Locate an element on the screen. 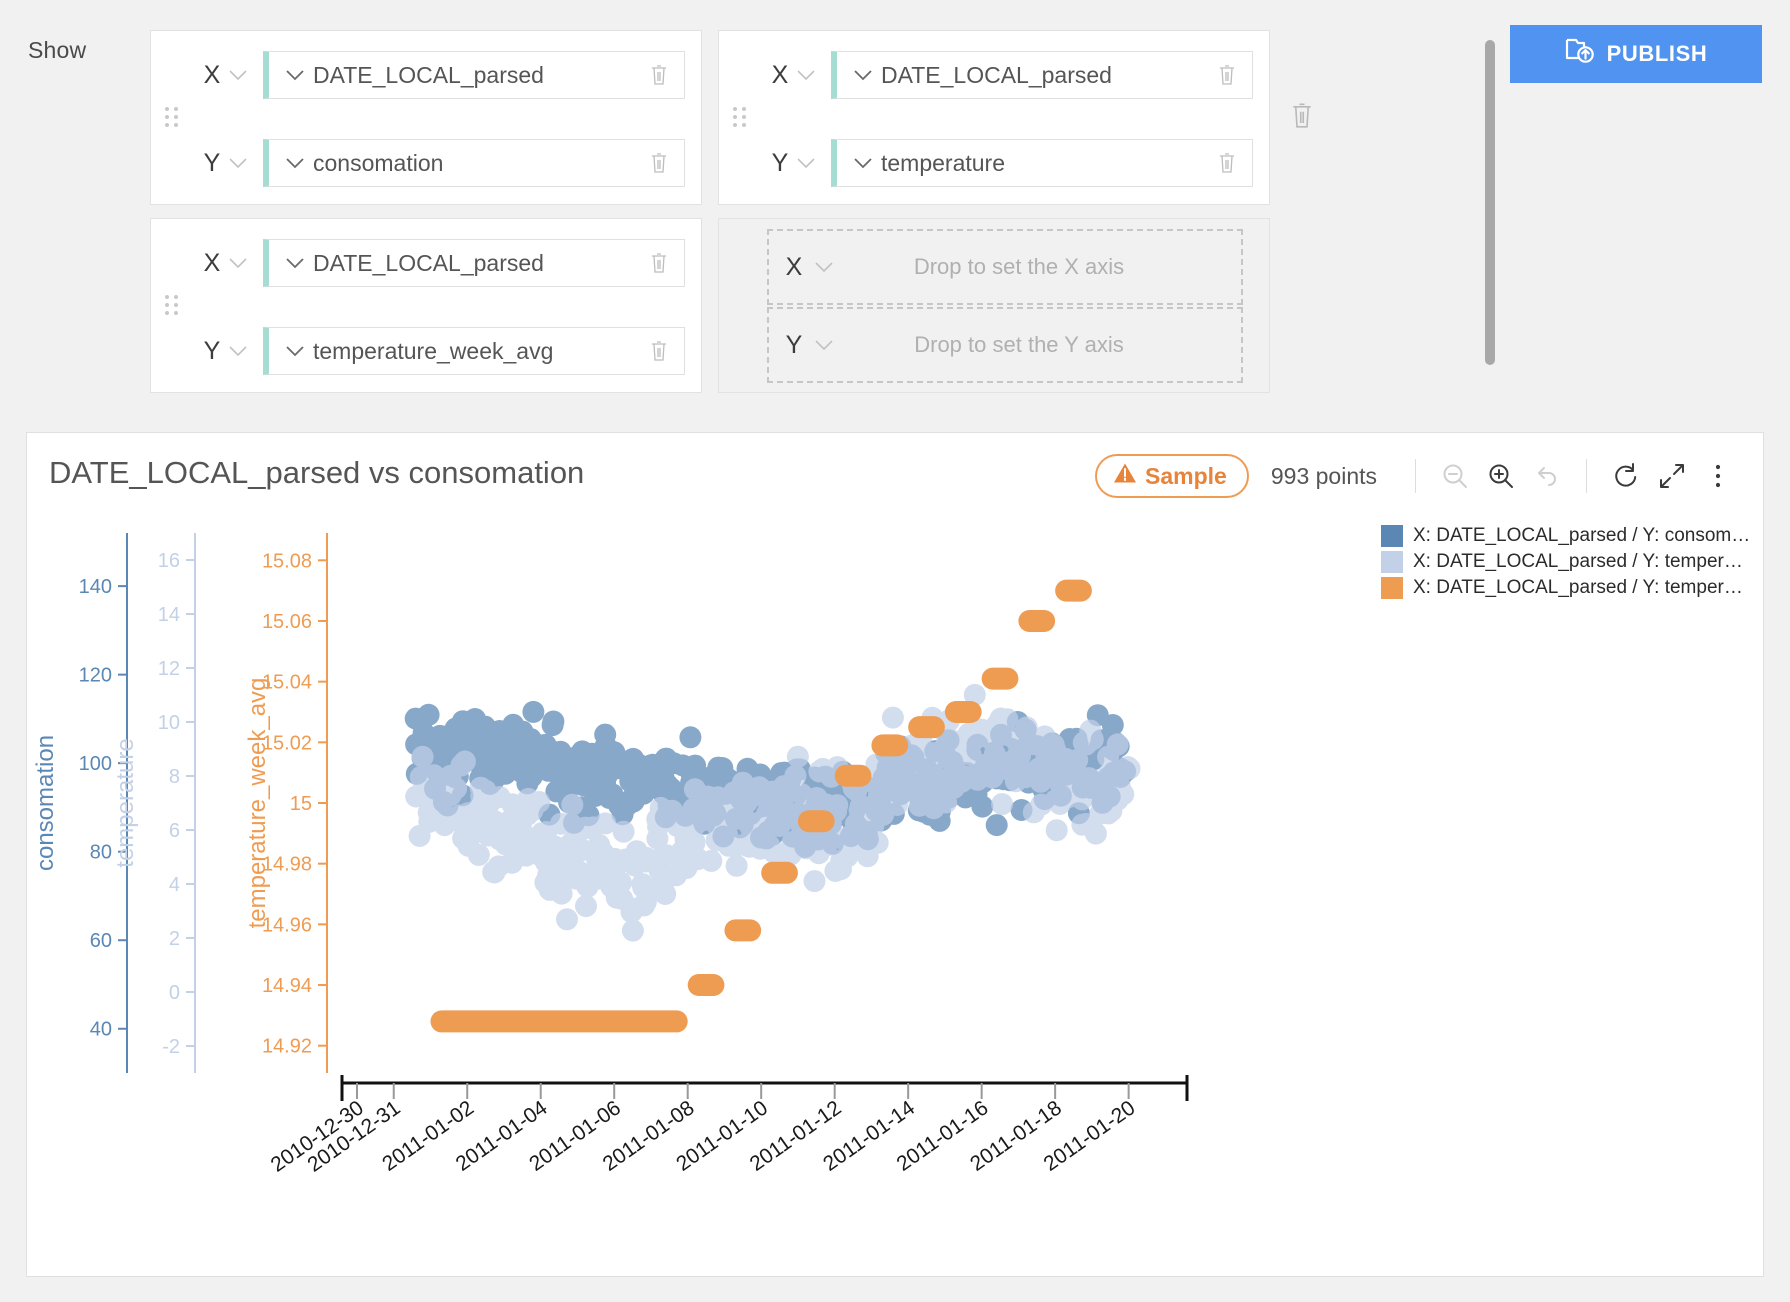  svg-text: -2 is located at coordinates (171, 1047).